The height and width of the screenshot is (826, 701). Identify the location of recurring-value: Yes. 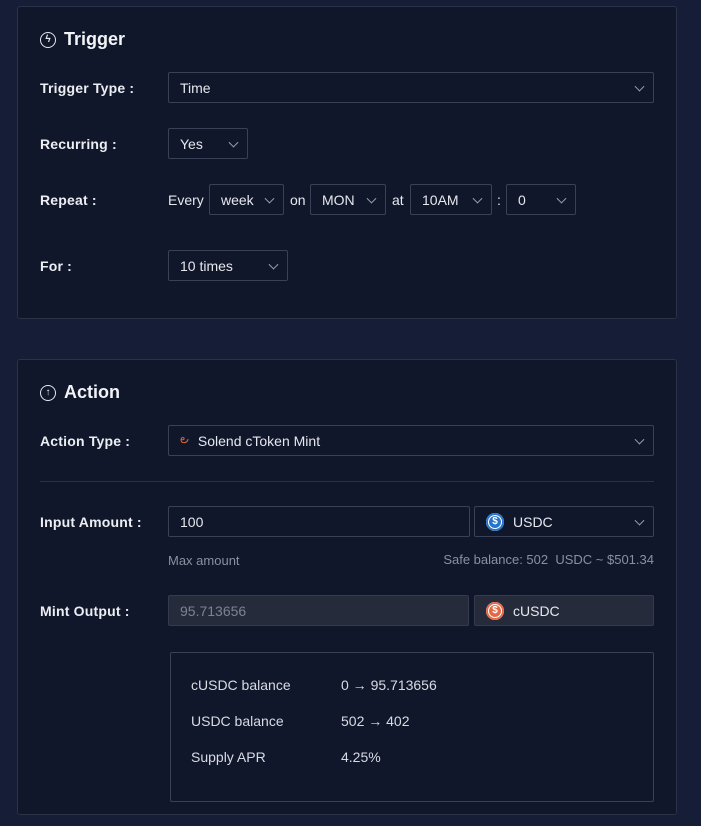
(191, 143).